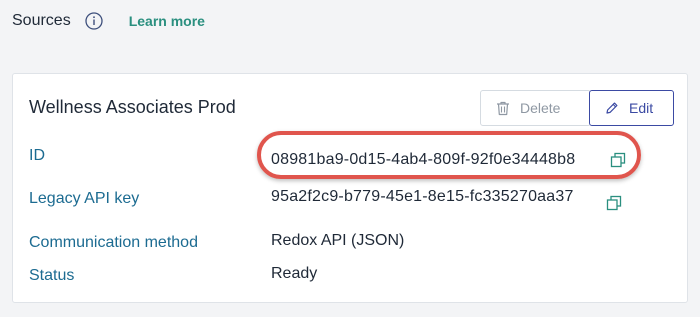 This screenshot has width=700, height=317. I want to click on copy-legacy-api-key-icon, so click(614, 203).